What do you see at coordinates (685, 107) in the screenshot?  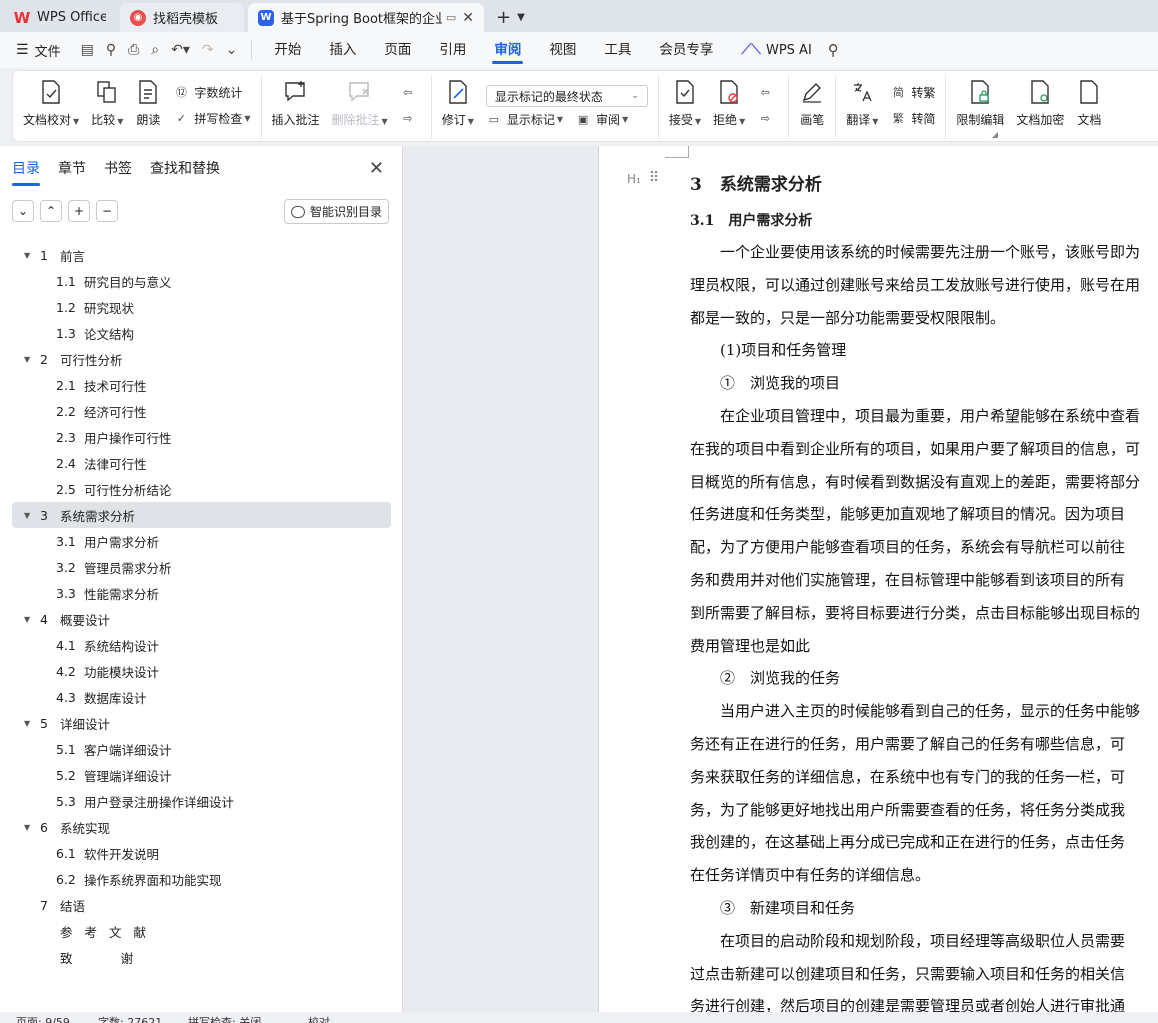 I see `accept-button: 接受 ▼` at bounding box center [685, 107].